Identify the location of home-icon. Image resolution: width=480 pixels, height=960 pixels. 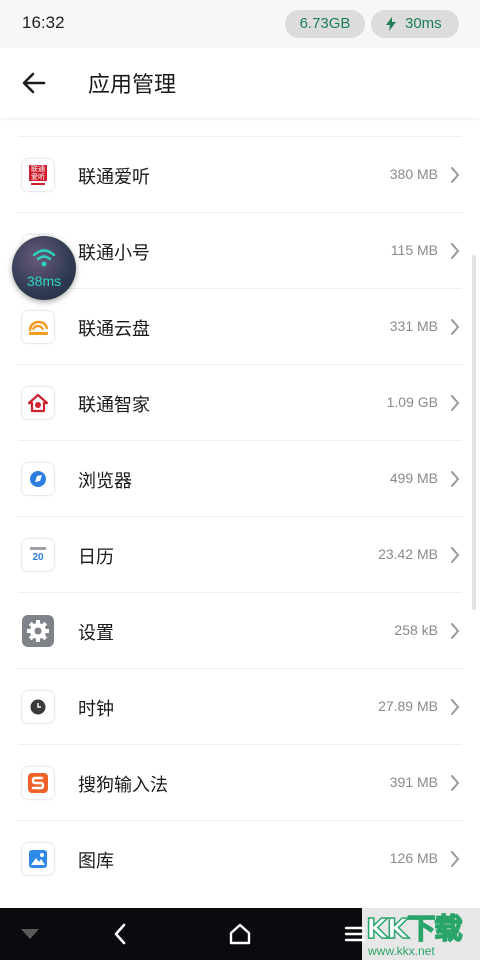
(240, 934).